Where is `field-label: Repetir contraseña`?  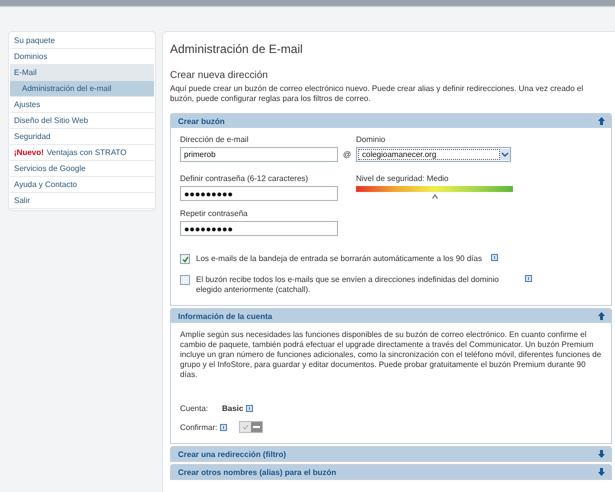 field-label: Repetir contraseña is located at coordinates (214, 213).